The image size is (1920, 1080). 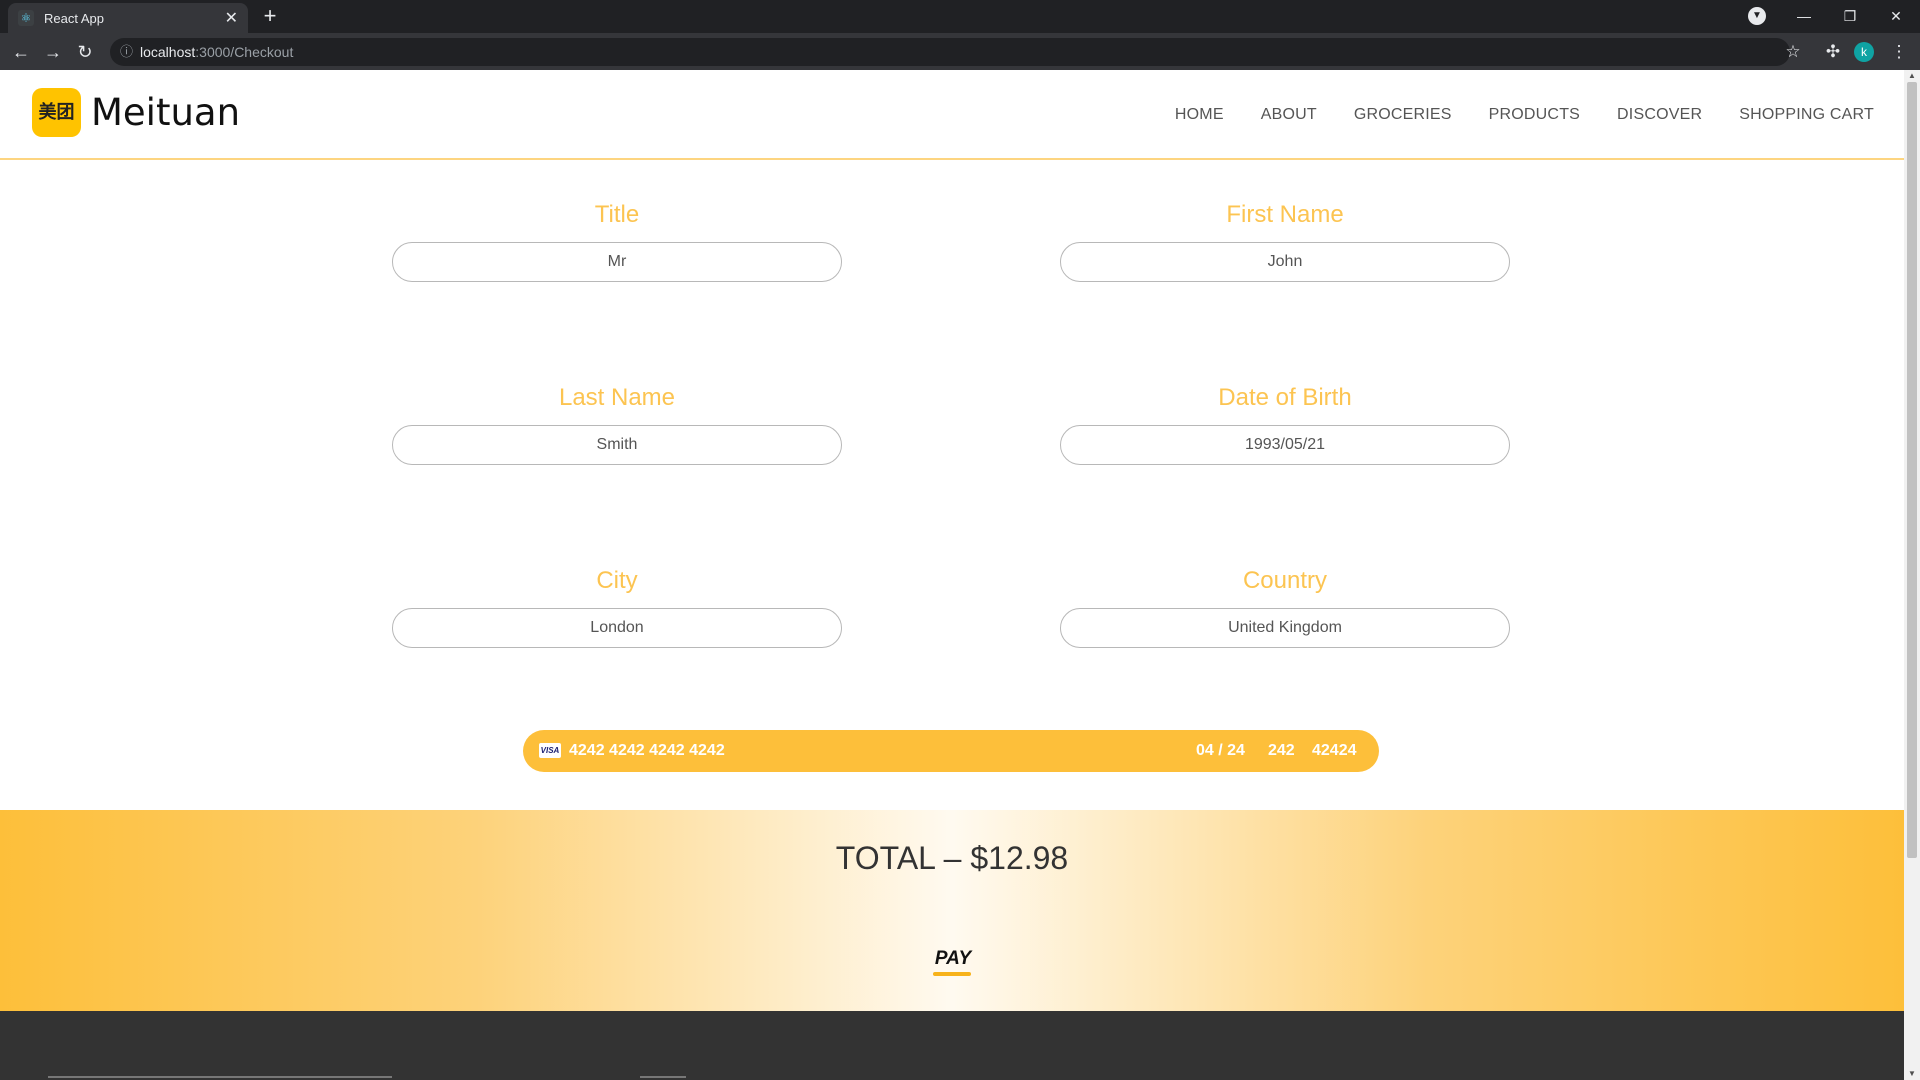 I want to click on browser-address-bar: ← → ↻ ⓘ localhost:3000/Checkout ☆ ✣ k ⋮, so click(x=960, y=51).